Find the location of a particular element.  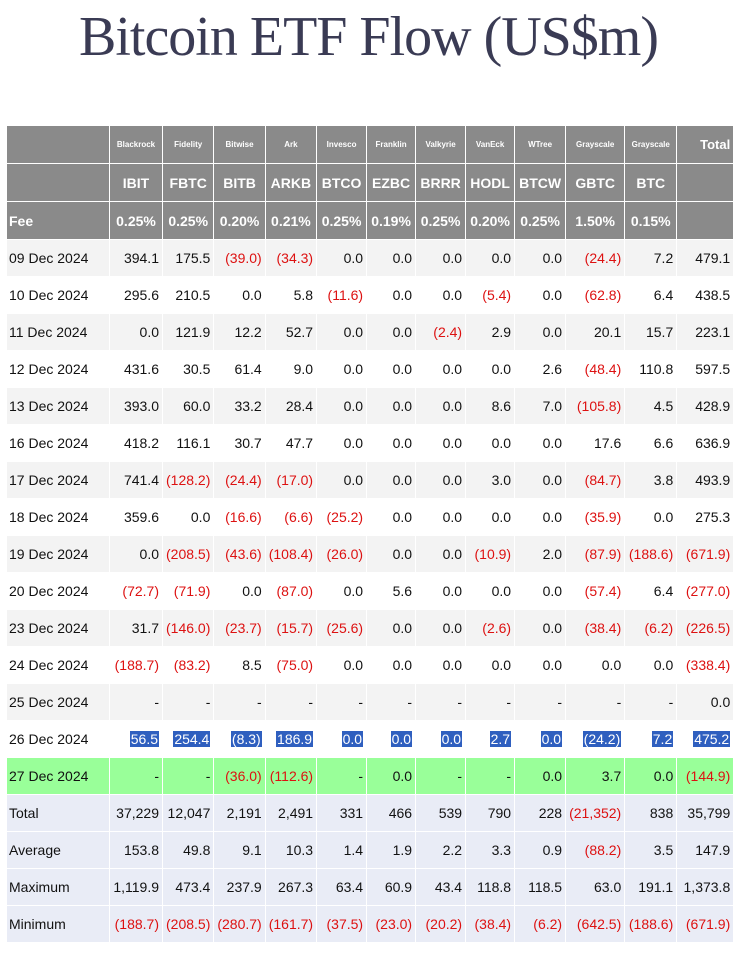

stat-value: 838 is located at coordinates (661, 813).